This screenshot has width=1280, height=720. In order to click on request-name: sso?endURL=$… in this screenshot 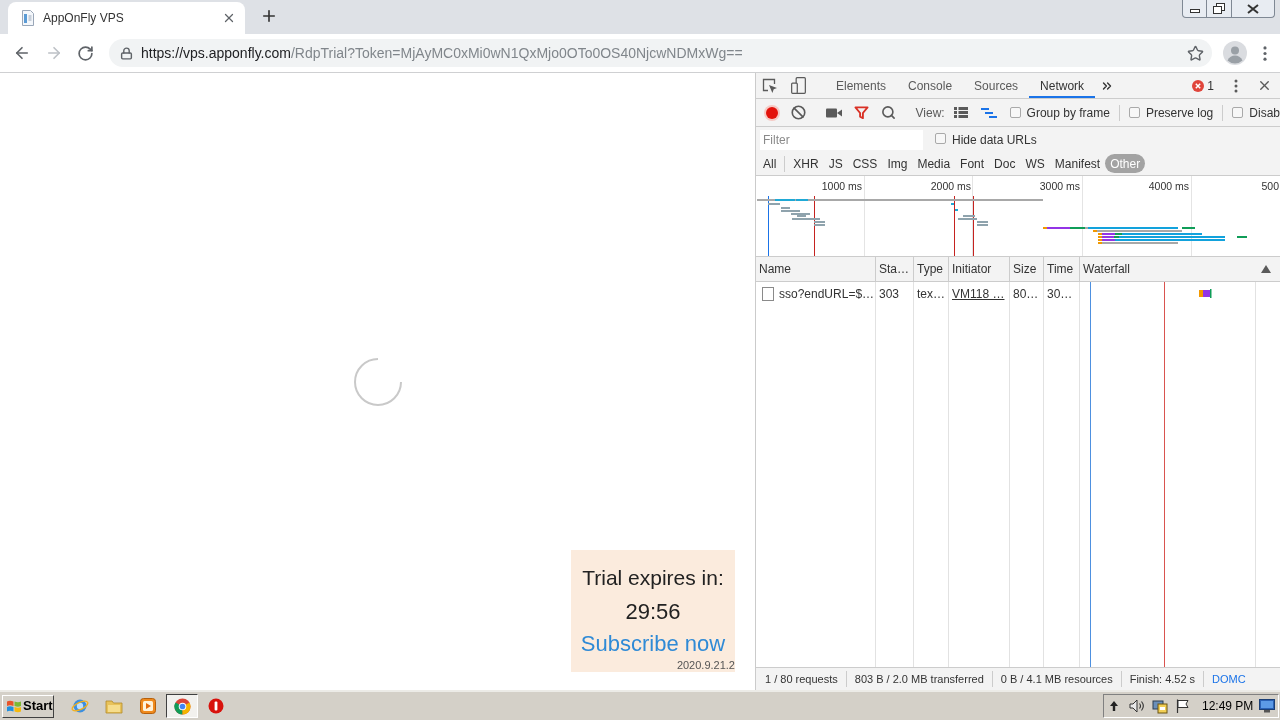, I will do `click(827, 293)`.